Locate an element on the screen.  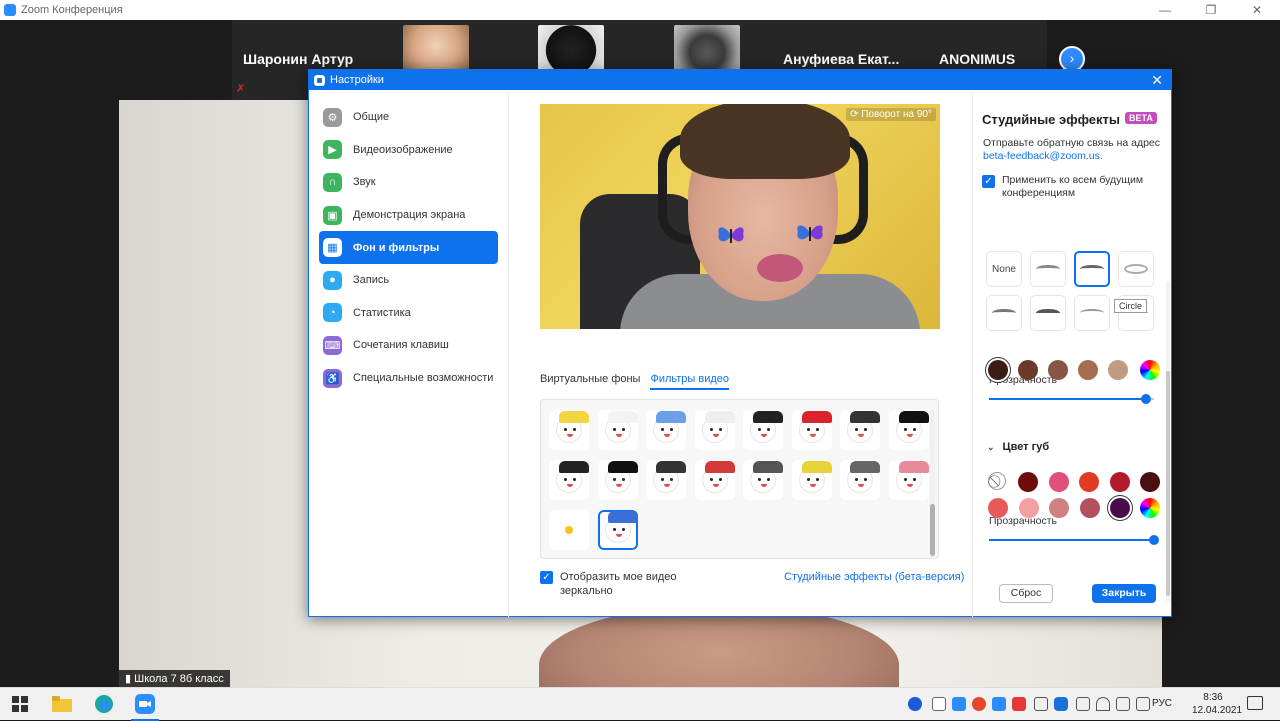
sidebar-item: ∩ Звук is located at coordinates (408, 182).